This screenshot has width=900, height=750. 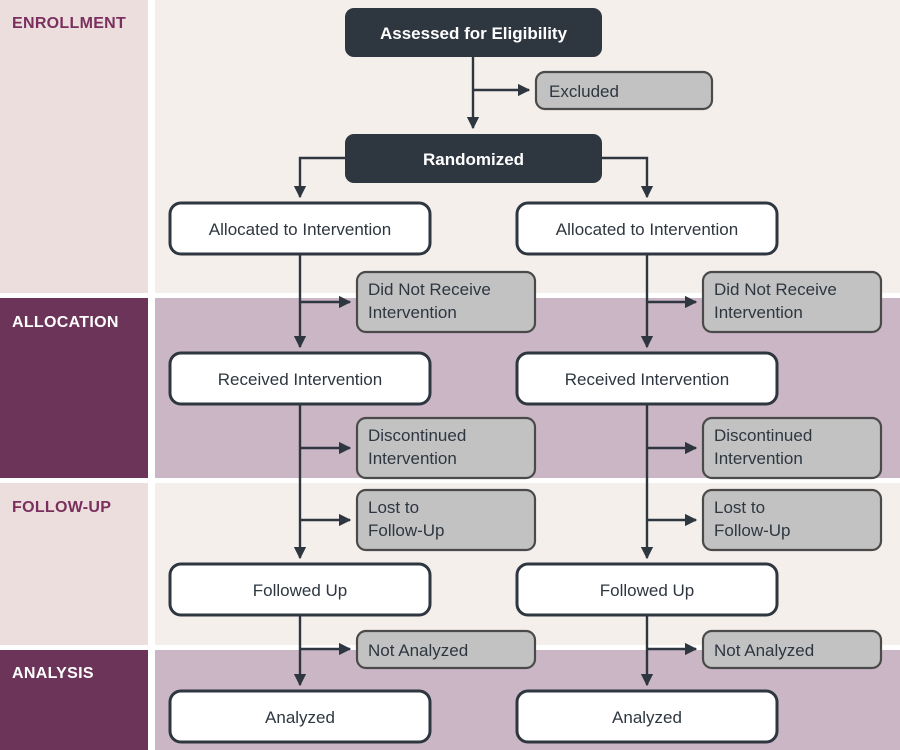 I want to click on node-received-left: Received Intervention, so click(x=300, y=378).